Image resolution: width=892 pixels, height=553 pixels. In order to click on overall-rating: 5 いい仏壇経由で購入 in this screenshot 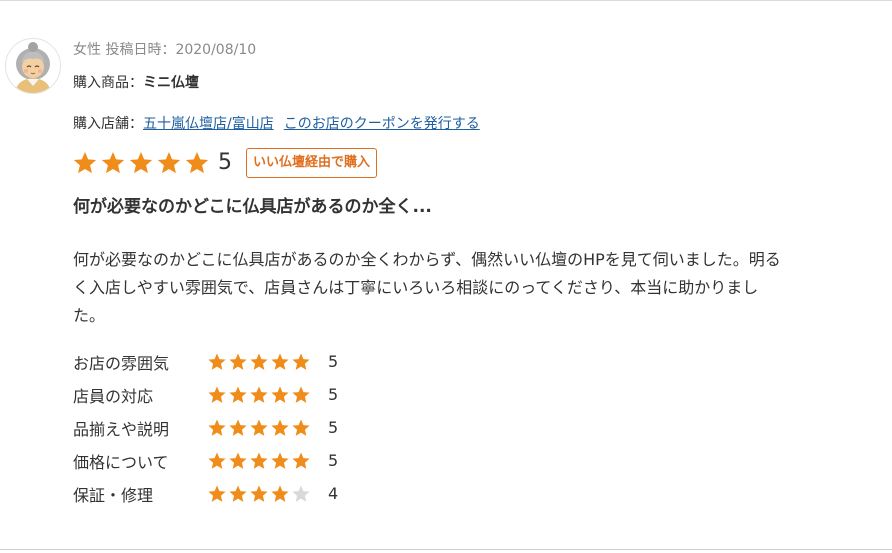, I will do `click(225, 163)`.